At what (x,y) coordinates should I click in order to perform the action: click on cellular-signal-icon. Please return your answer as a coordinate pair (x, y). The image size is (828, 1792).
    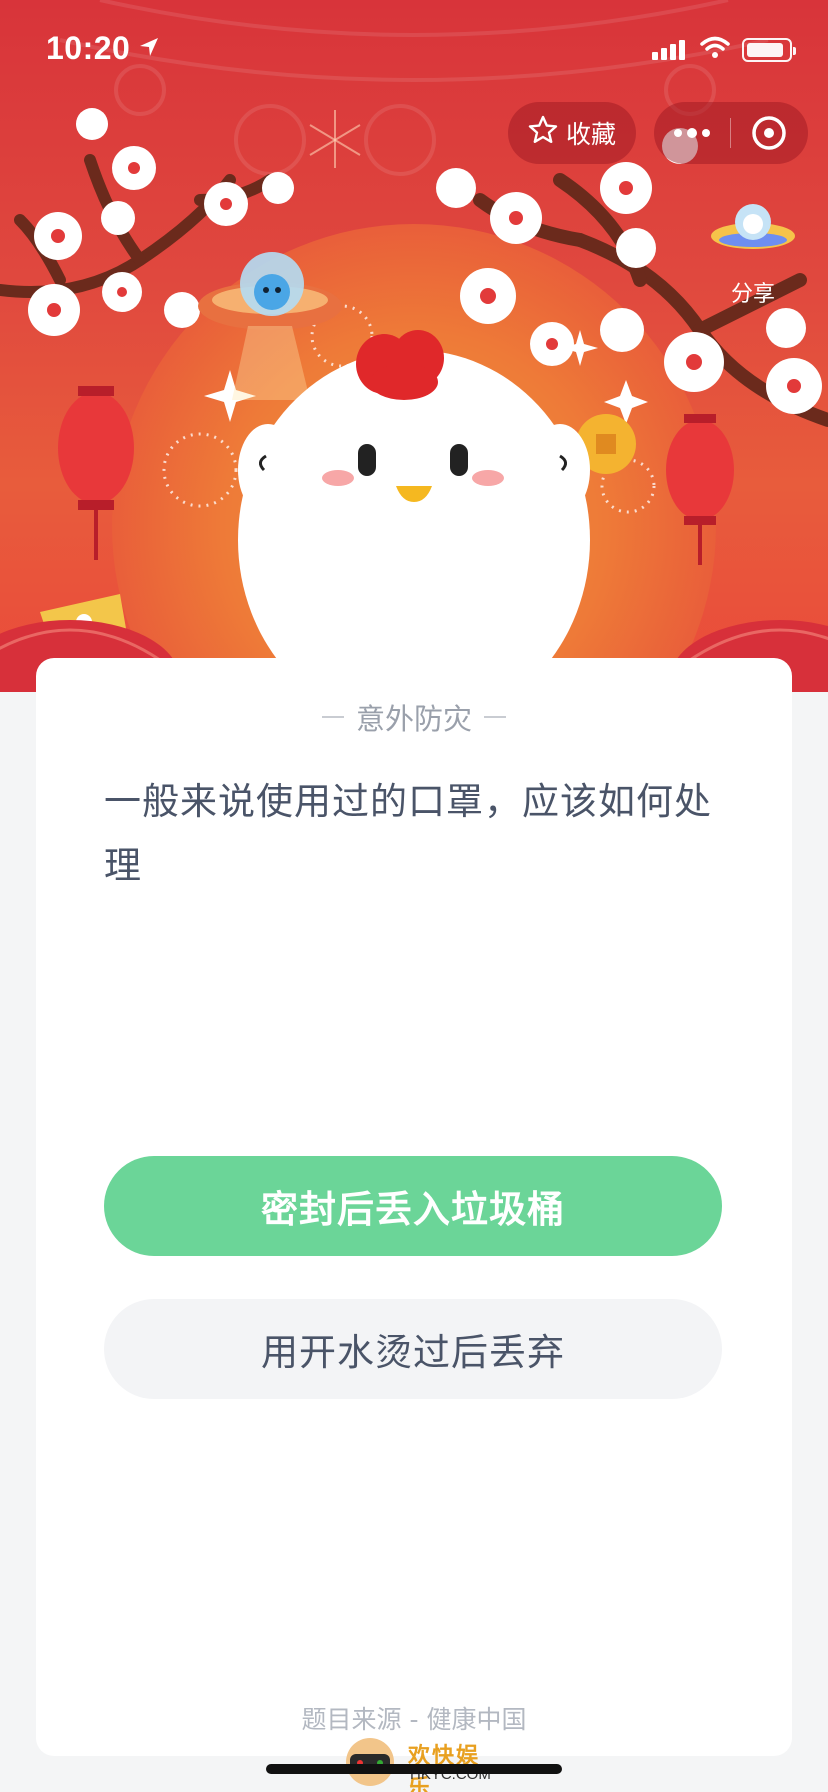
    Looking at the image, I should click on (670, 51).